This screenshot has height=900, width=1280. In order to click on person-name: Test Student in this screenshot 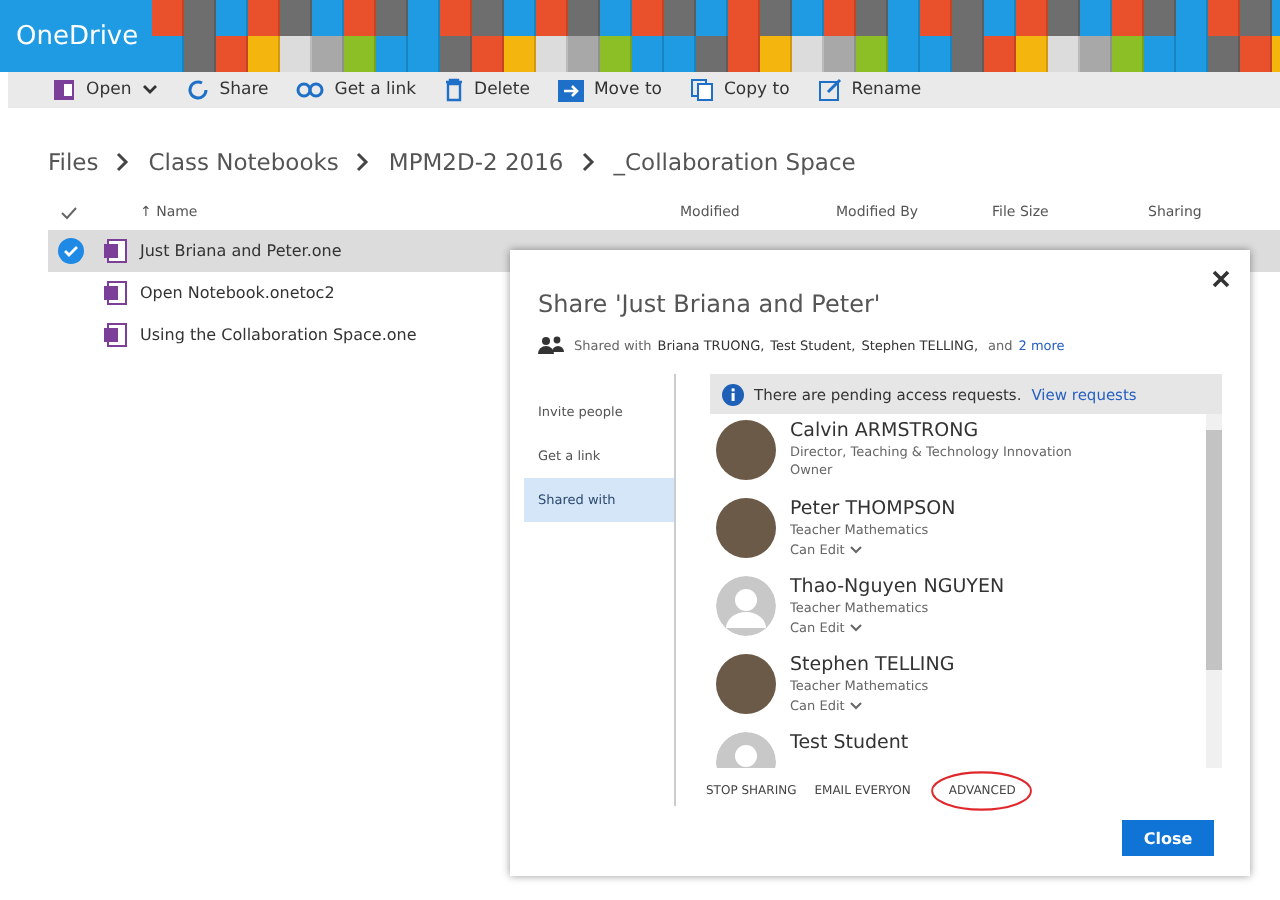, I will do `click(849, 743)`.